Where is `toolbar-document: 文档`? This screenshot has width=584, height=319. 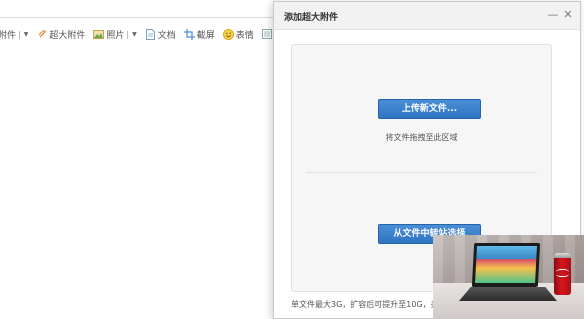 toolbar-document: 文档 is located at coordinates (160, 34).